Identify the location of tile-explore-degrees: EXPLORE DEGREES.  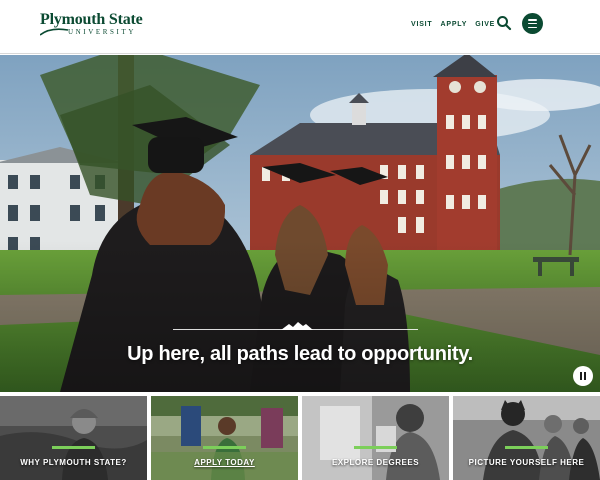
(375, 438).